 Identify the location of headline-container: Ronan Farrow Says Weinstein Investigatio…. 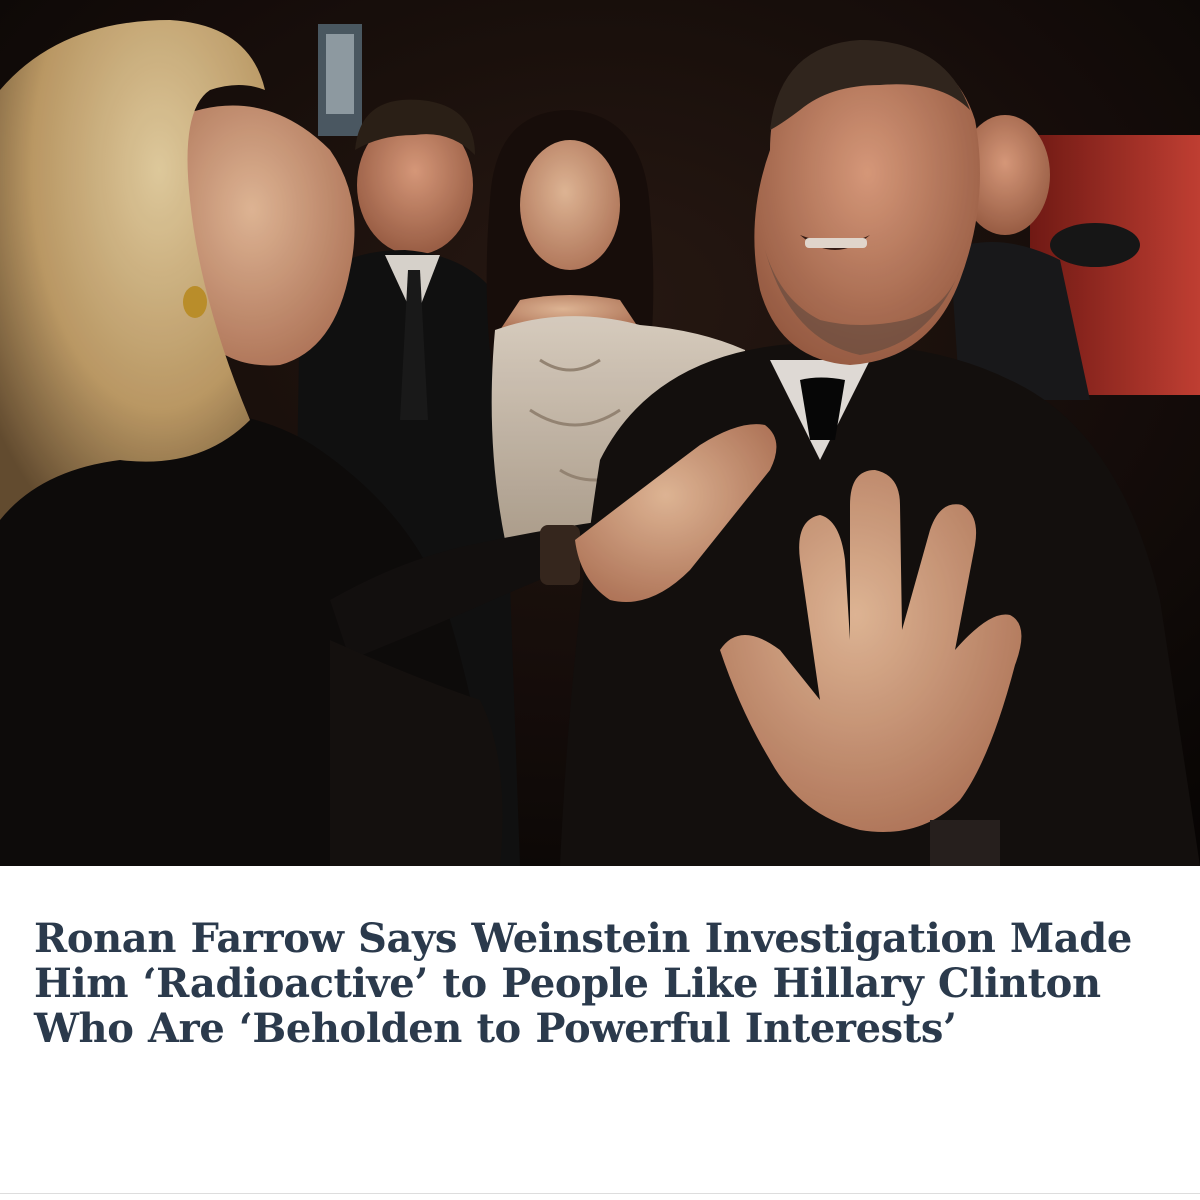
(599, 983).